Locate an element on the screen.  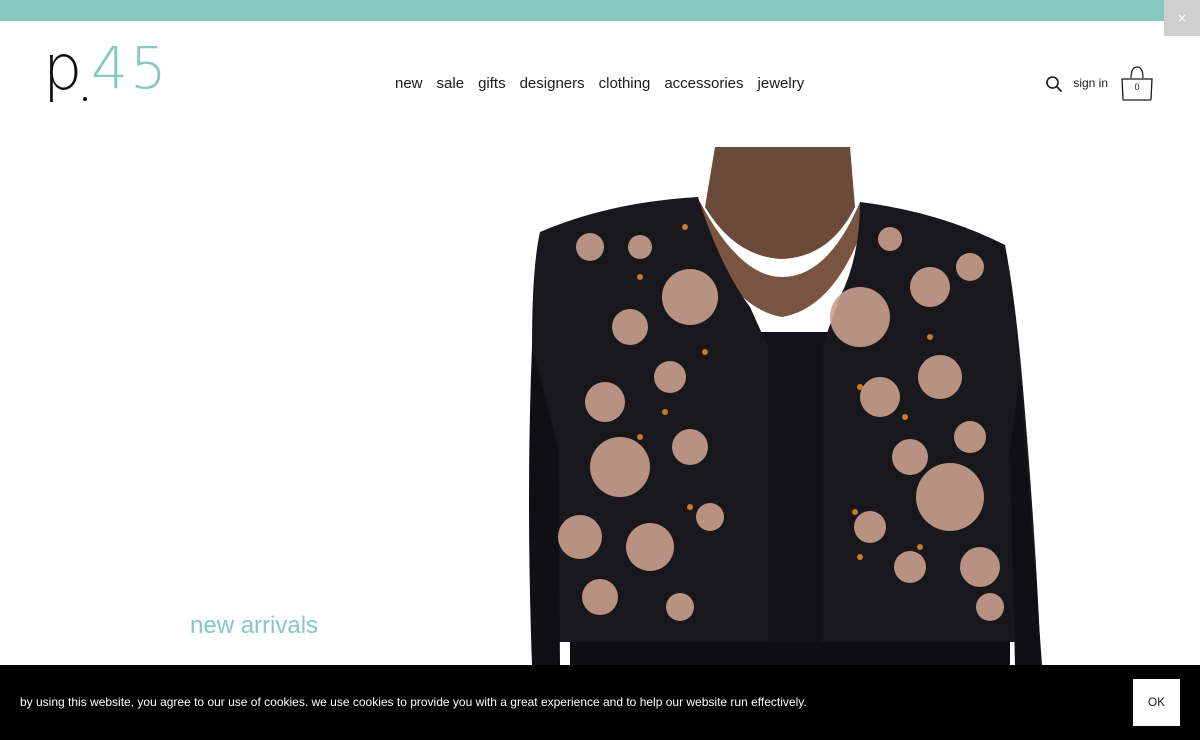
hero-title: new arrivals is located at coordinates (254, 626).